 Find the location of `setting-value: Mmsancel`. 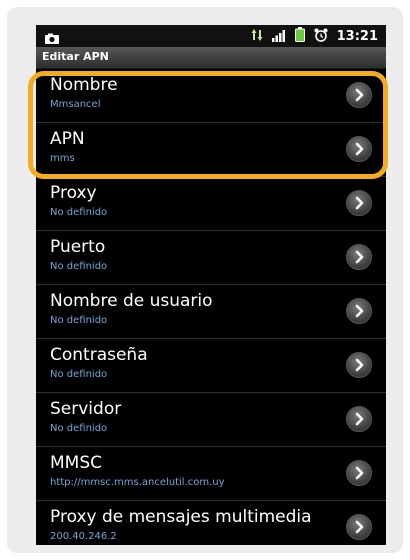

setting-value: Mmsancel is located at coordinates (75, 104).